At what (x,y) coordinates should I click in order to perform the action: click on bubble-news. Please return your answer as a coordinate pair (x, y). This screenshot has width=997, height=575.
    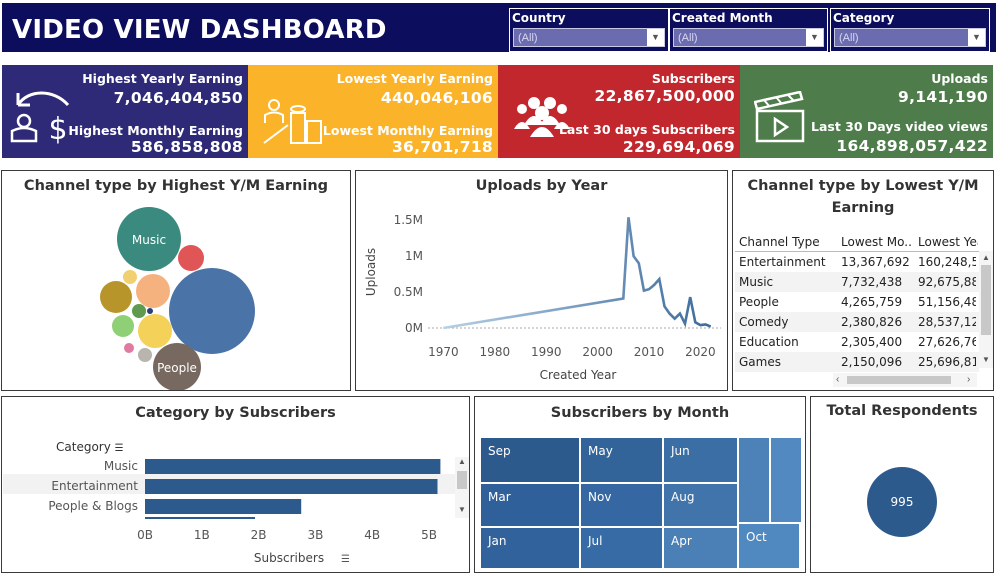
    Looking at the image, I should click on (145, 355).